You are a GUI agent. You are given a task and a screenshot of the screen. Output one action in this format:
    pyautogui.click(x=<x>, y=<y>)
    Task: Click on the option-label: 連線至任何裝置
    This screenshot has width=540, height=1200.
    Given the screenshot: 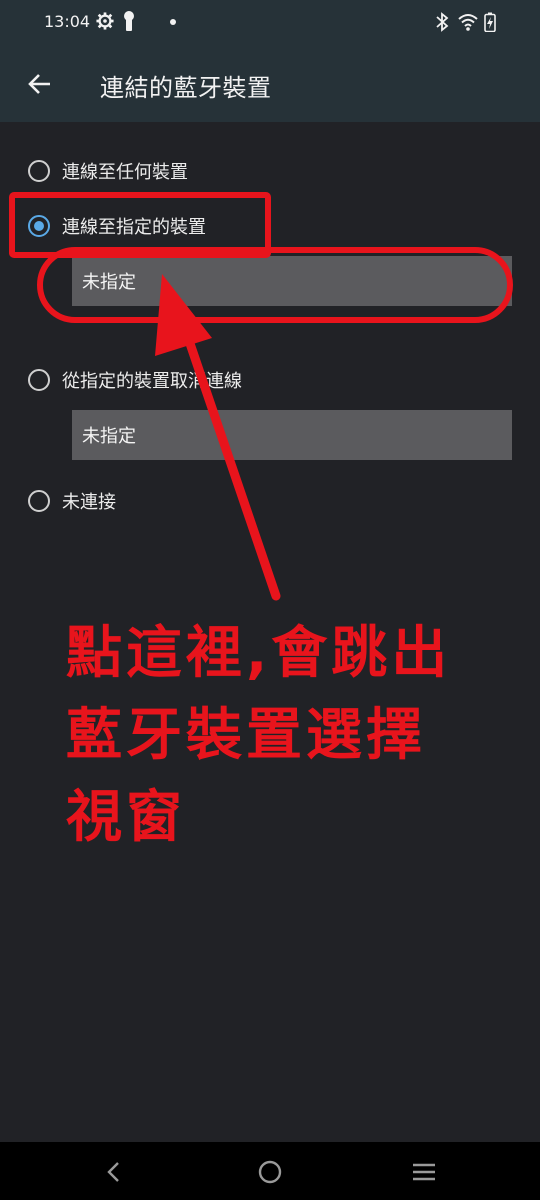 What is the action you would take?
    pyautogui.click(x=125, y=172)
    